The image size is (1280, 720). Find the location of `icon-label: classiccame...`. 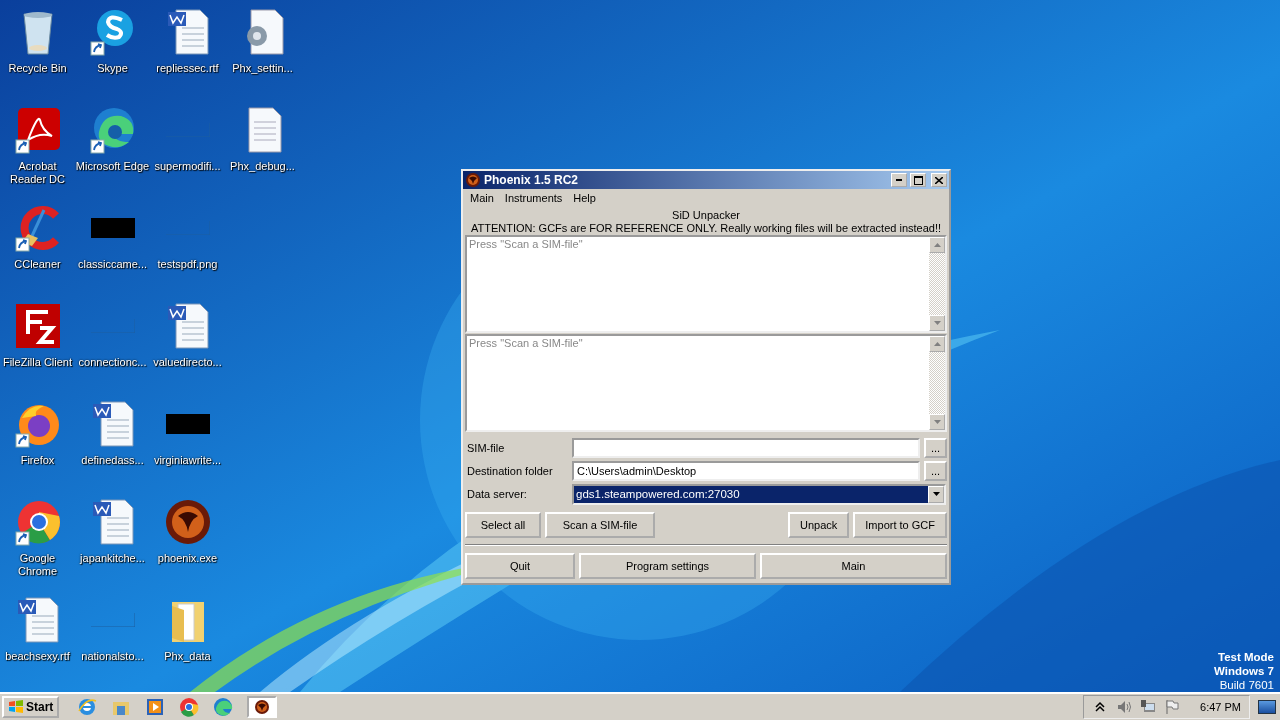

icon-label: classiccame... is located at coordinates (112, 264).